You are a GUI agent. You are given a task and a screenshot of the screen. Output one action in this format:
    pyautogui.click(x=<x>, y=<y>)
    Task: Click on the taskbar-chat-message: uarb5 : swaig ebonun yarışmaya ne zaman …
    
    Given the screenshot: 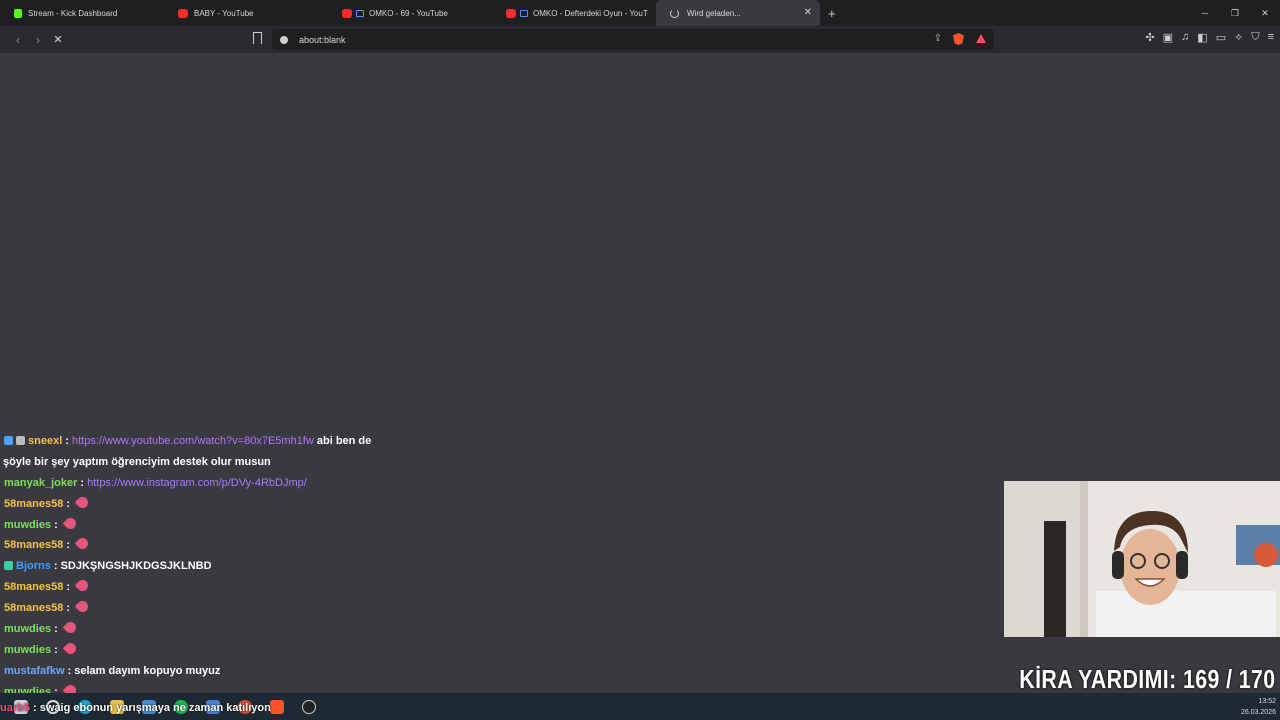 What is the action you would take?
    pyautogui.click(x=135, y=708)
    